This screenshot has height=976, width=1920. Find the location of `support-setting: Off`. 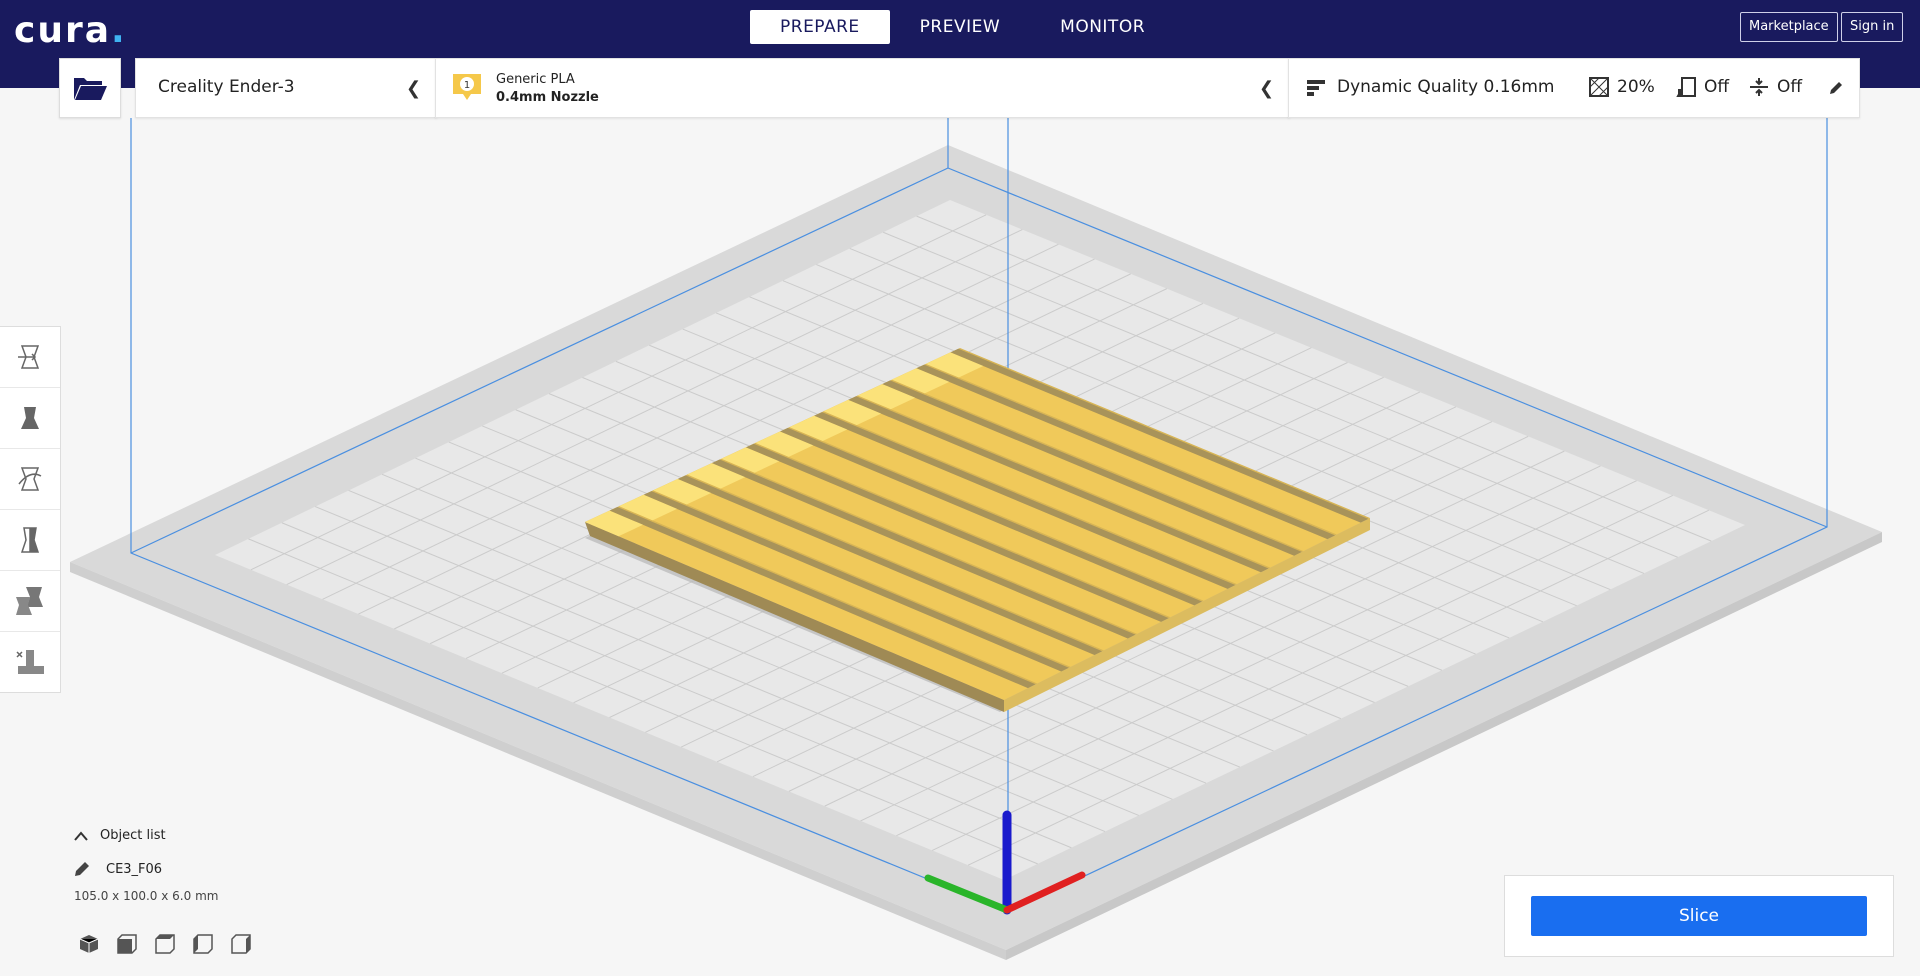

support-setting: Off is located at coordinates (1702, 87).